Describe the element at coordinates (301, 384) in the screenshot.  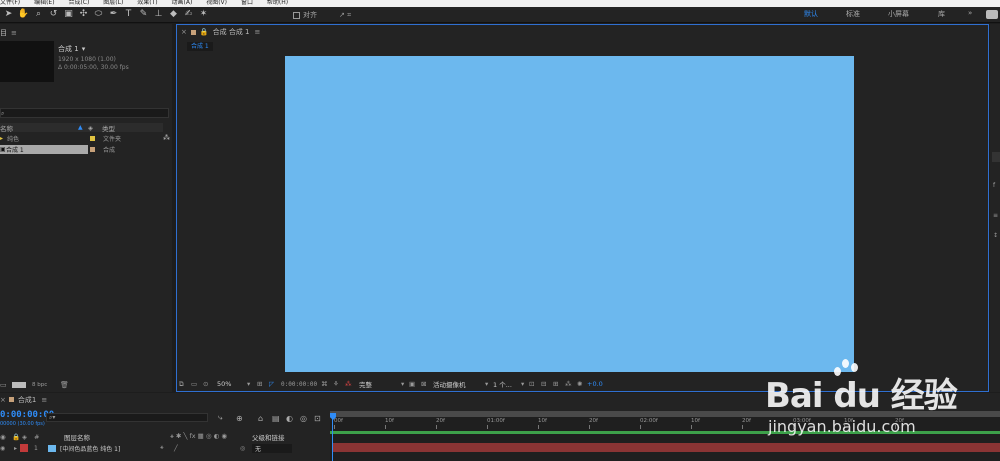
I see `timecode-display: 0:00:00:00` at that location.